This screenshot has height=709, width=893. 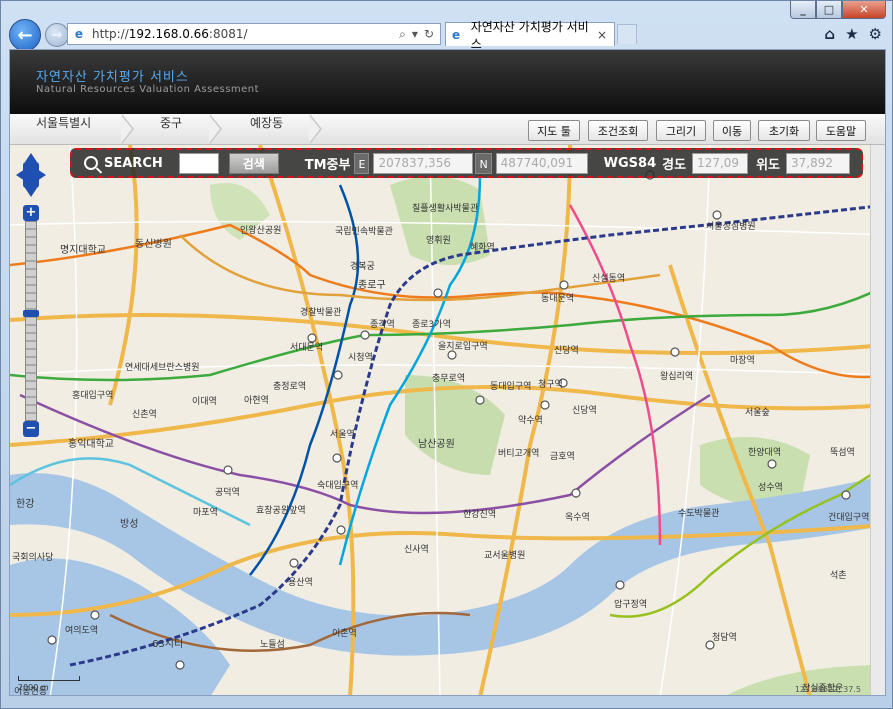 I want to click on latitude-label: 위도, so click(x=768, y=165).